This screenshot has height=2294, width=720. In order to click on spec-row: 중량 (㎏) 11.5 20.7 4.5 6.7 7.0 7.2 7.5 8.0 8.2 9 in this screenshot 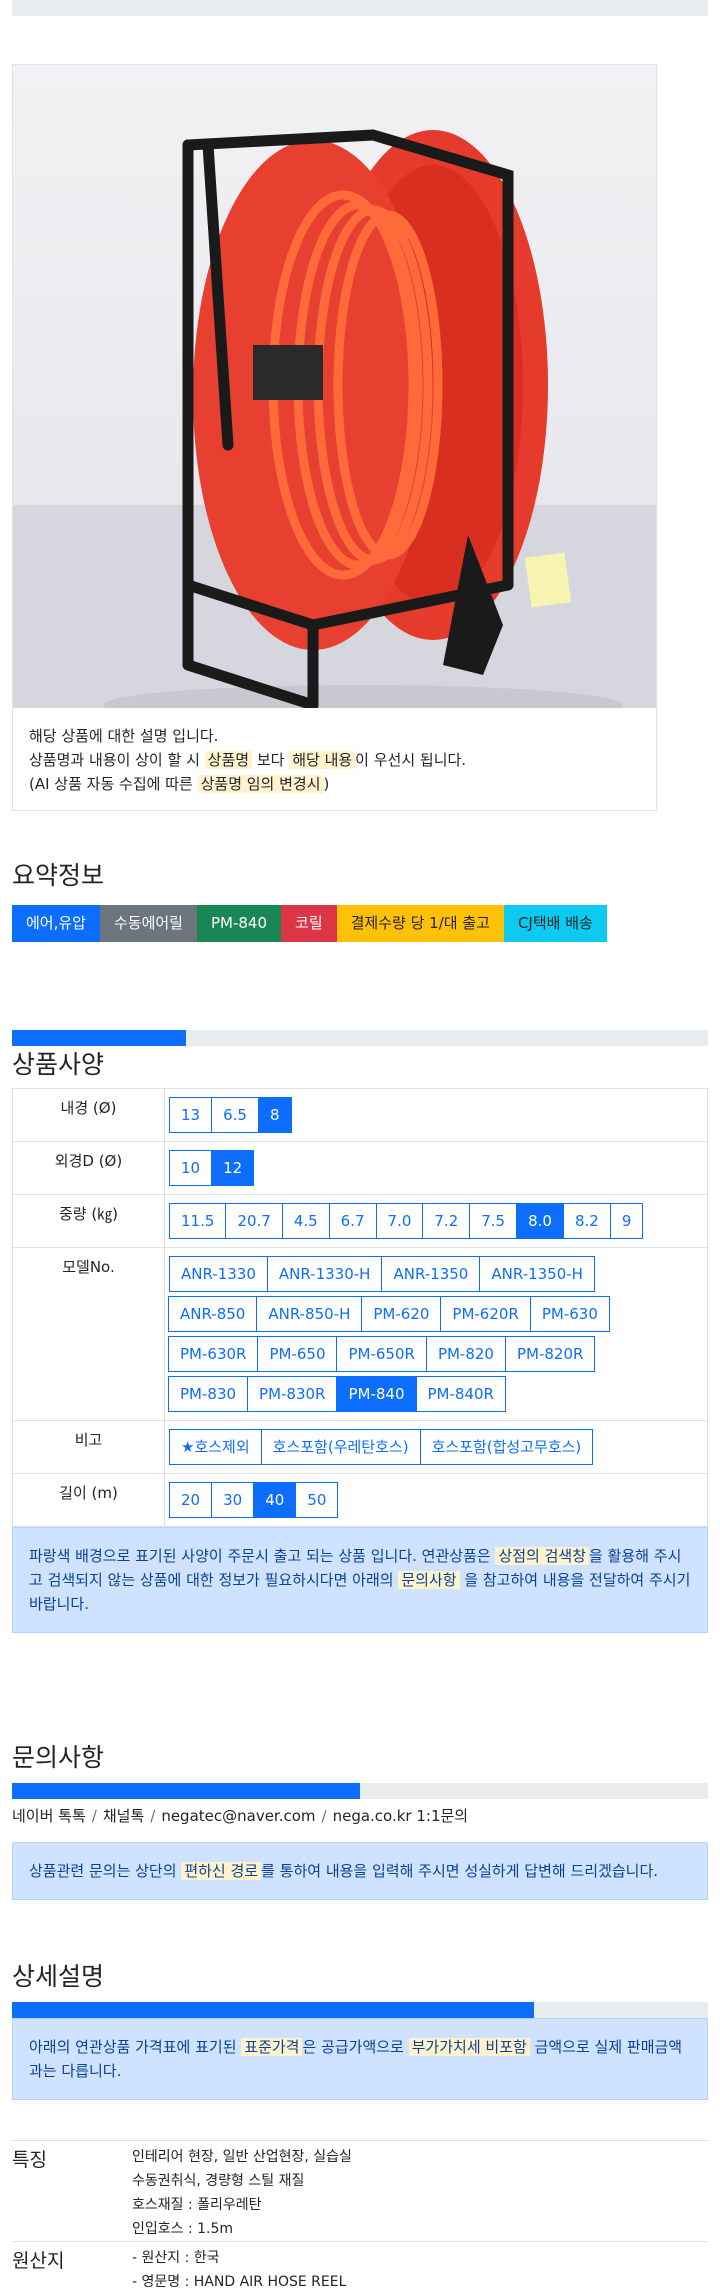, I will do `click(360, 1221)`.